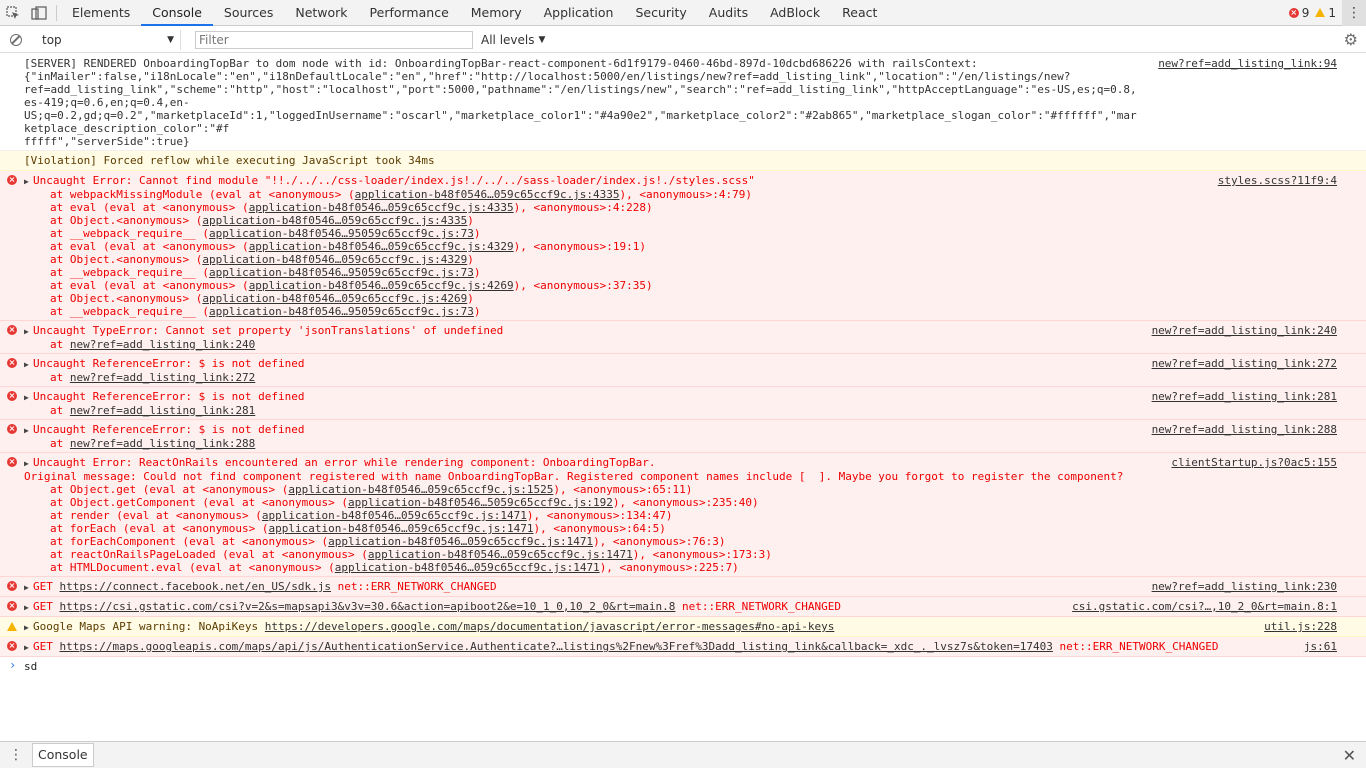  What do you see at coordinates (56, 12) in the screenshot?
I see `toolbar-separator` at bounding box center [56, 12].